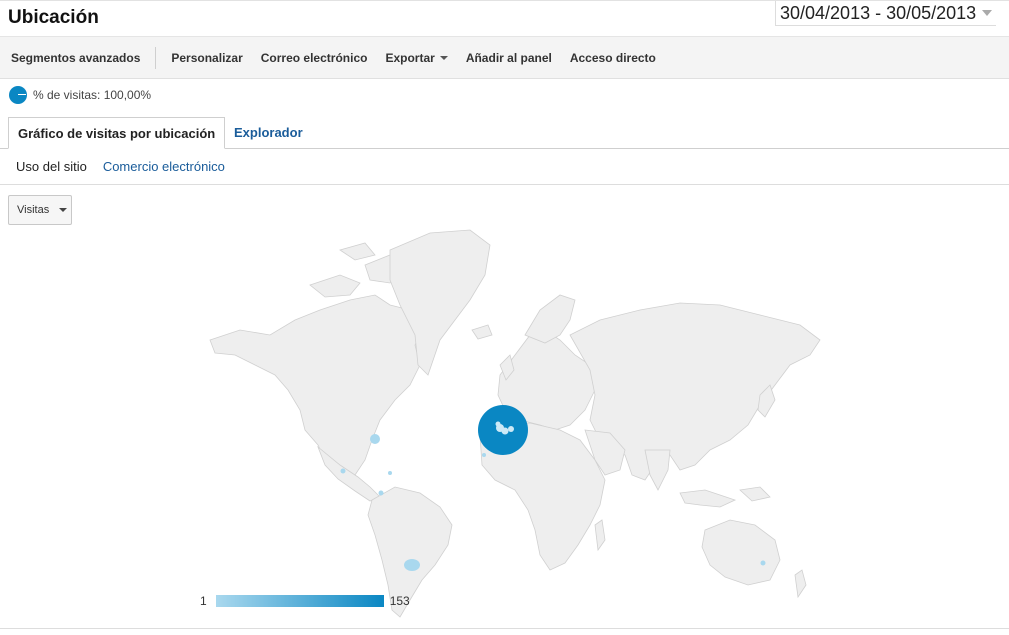 The height and width of the screenshot is (635, 1009). I want to click on advanced-segments-button: Segmentos avanzados, so click(77, 58).